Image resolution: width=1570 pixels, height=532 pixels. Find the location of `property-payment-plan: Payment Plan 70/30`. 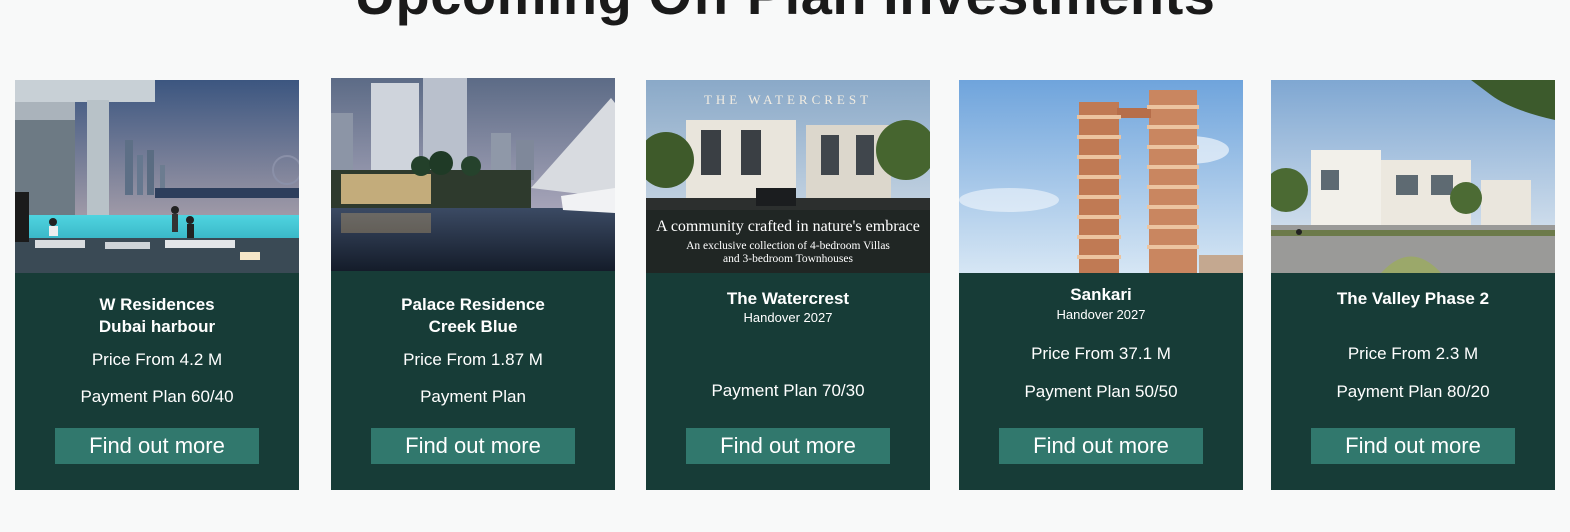

property-payment-plan: Payment Plan 70/30 is located at coordinates (788, 390).